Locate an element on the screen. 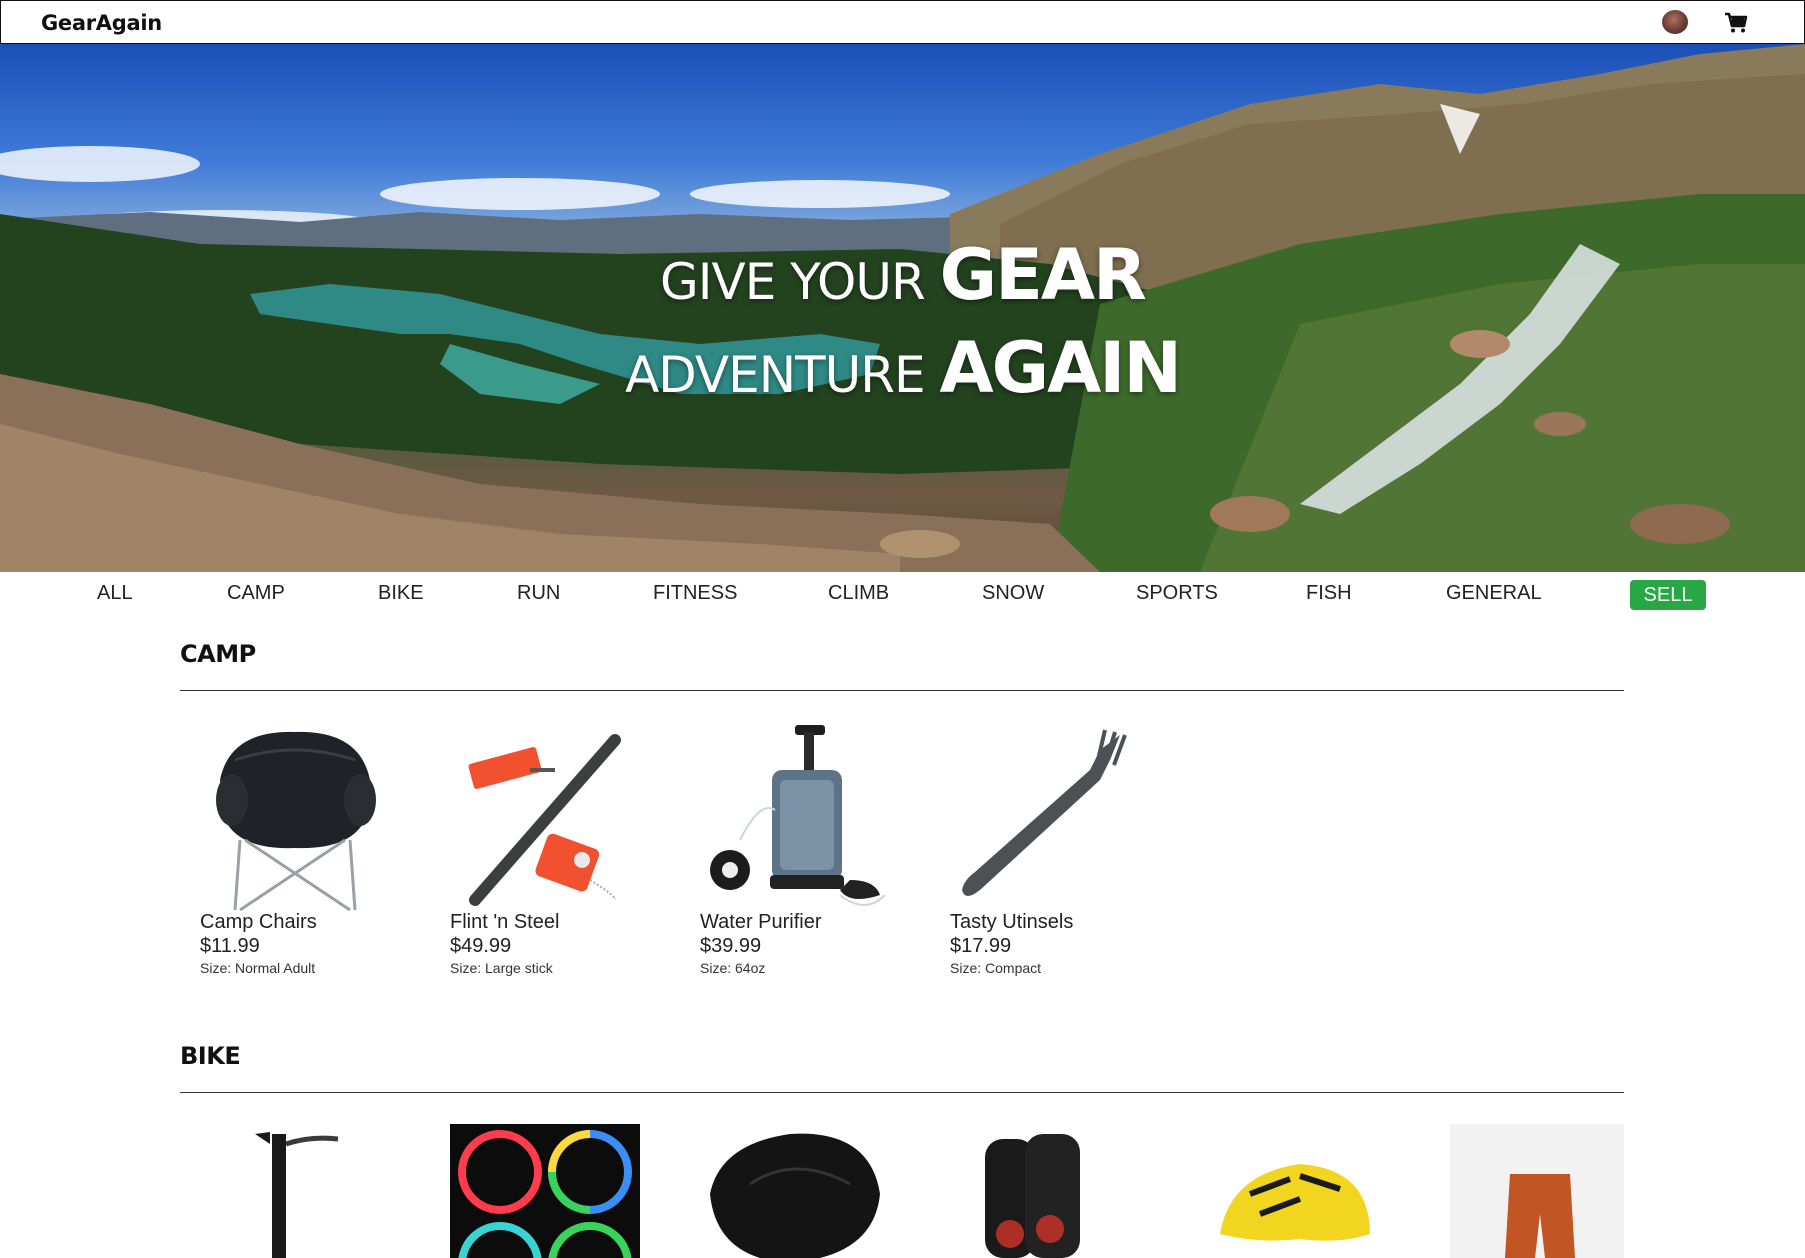 Image resolution: width=1805 pixels, height=1258 pixels. category-general: GENERAL is located at coordinates (1494, 593).